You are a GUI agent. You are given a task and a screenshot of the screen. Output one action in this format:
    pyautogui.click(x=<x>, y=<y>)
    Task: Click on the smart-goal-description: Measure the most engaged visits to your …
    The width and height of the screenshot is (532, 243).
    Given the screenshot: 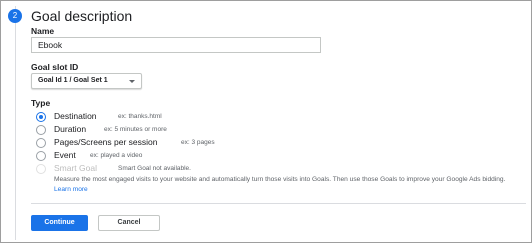 What is the action you would take?
    pyautogui.click(x=289, y=184)
    